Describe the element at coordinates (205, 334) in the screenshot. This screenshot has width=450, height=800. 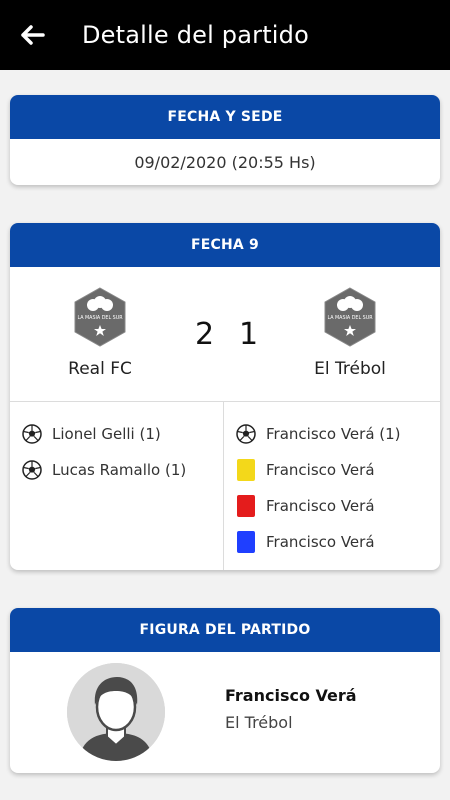
I see `home-score: 2` at that location.